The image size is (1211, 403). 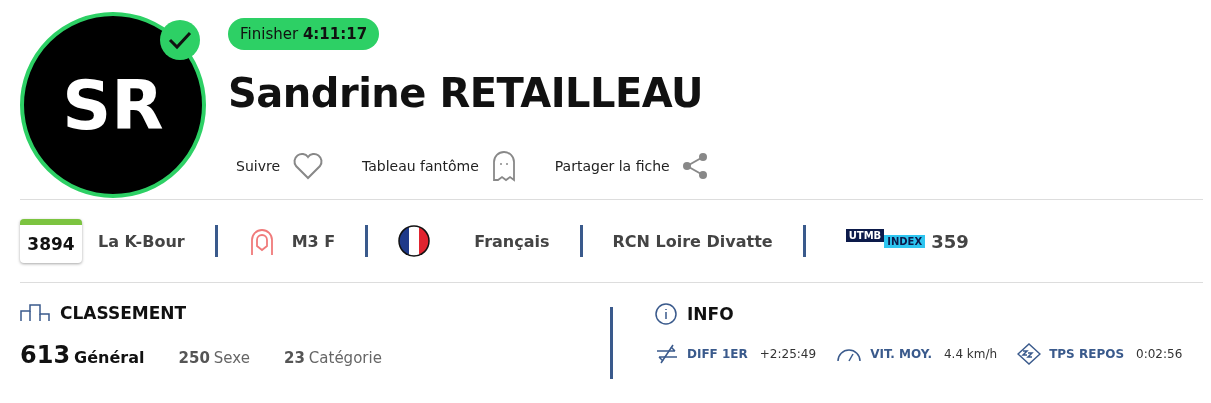 What do you see at coordinates (45, 355) in the screenshot?
I see `rank-value: 613` at bounding box center [45, 355].